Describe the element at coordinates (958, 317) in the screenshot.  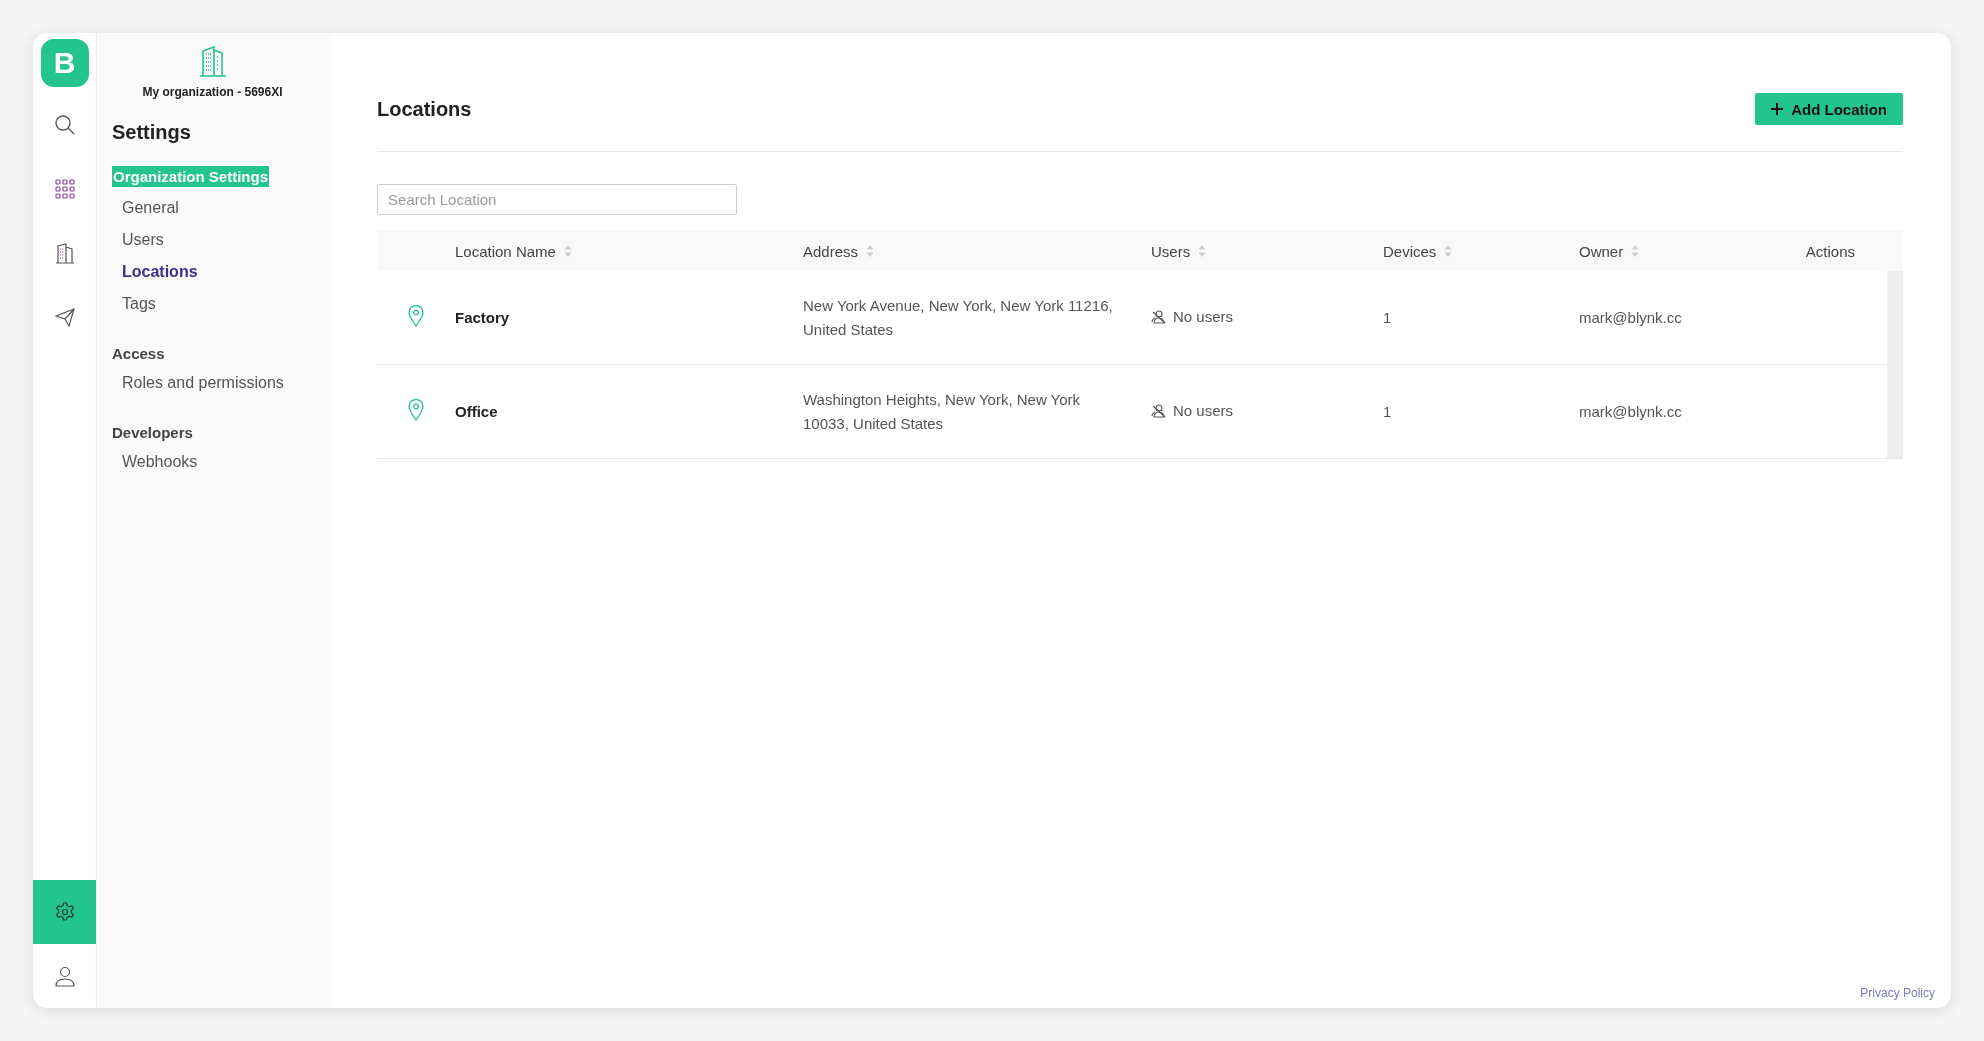
I see `address-text: New York Avenue, New York, New York 11216, United States` at that location.